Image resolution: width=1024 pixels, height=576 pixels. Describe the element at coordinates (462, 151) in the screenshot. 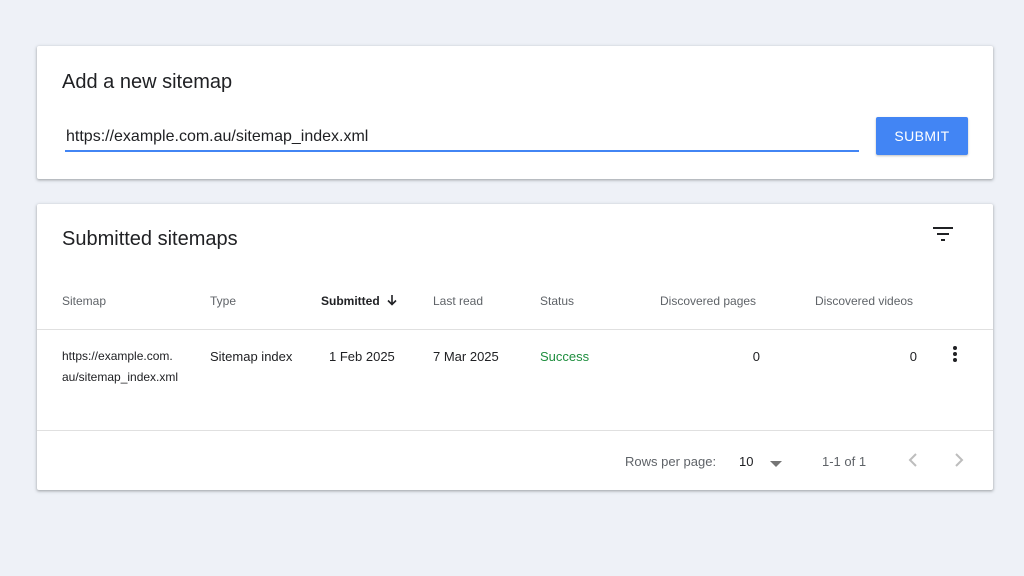

I see `input-underline` at that location.